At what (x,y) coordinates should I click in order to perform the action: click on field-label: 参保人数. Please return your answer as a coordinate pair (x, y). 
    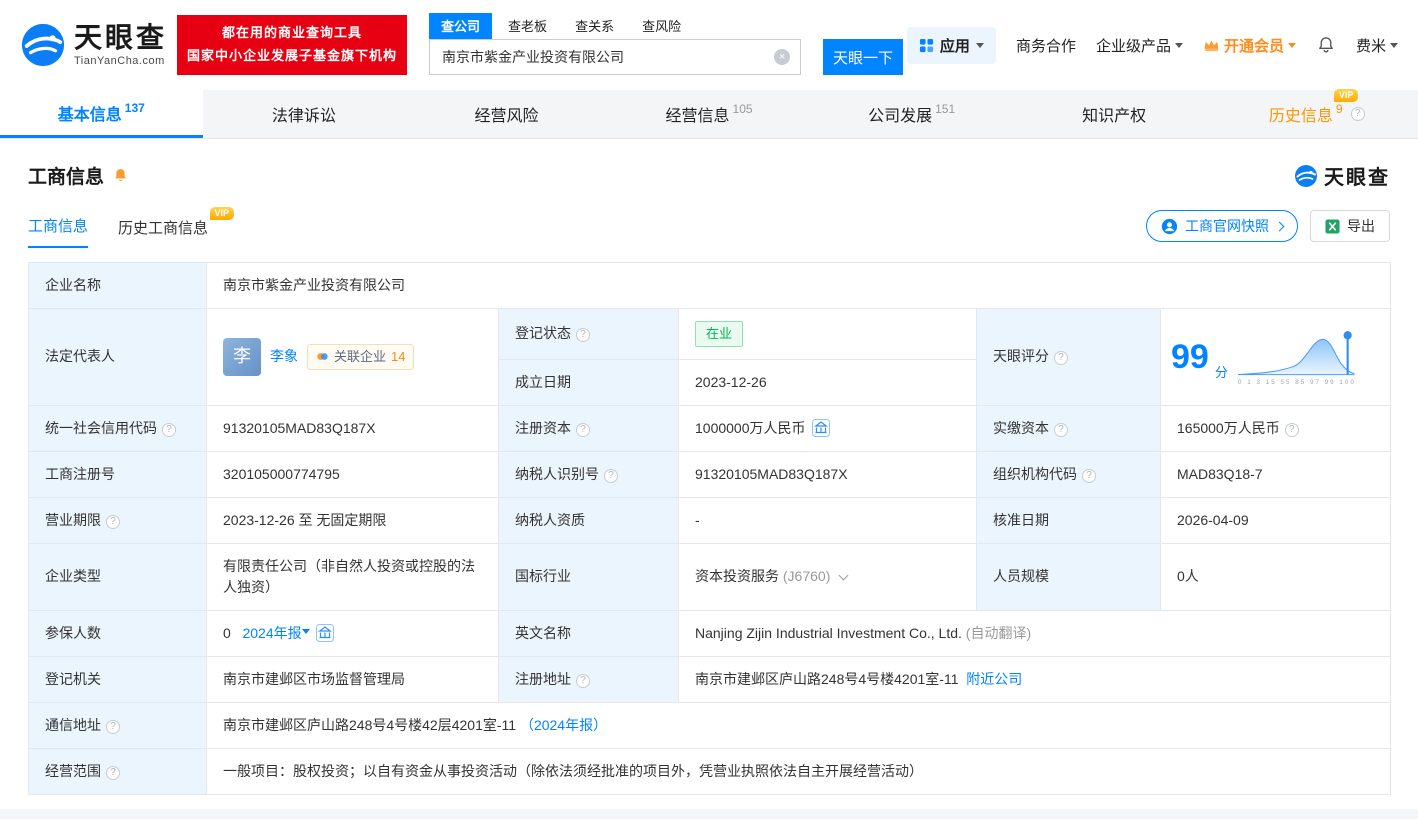
    Looking at the image, I should click on (117, 633).